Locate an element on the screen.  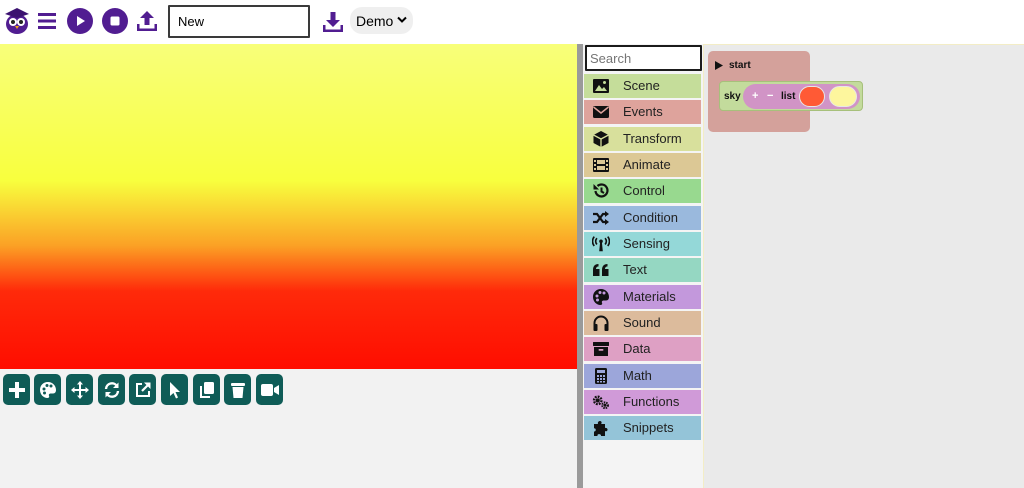
demo-select: Demo is located at coordinates (381, 20).